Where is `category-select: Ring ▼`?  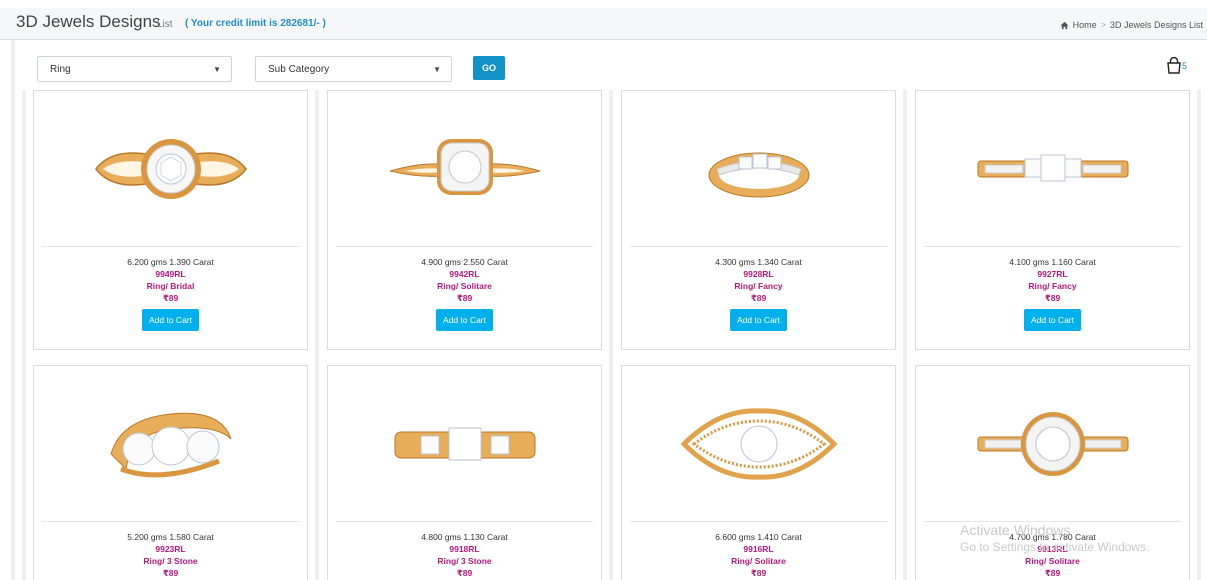 category-select: Ring ▼ is located at coordinates (134, 69).